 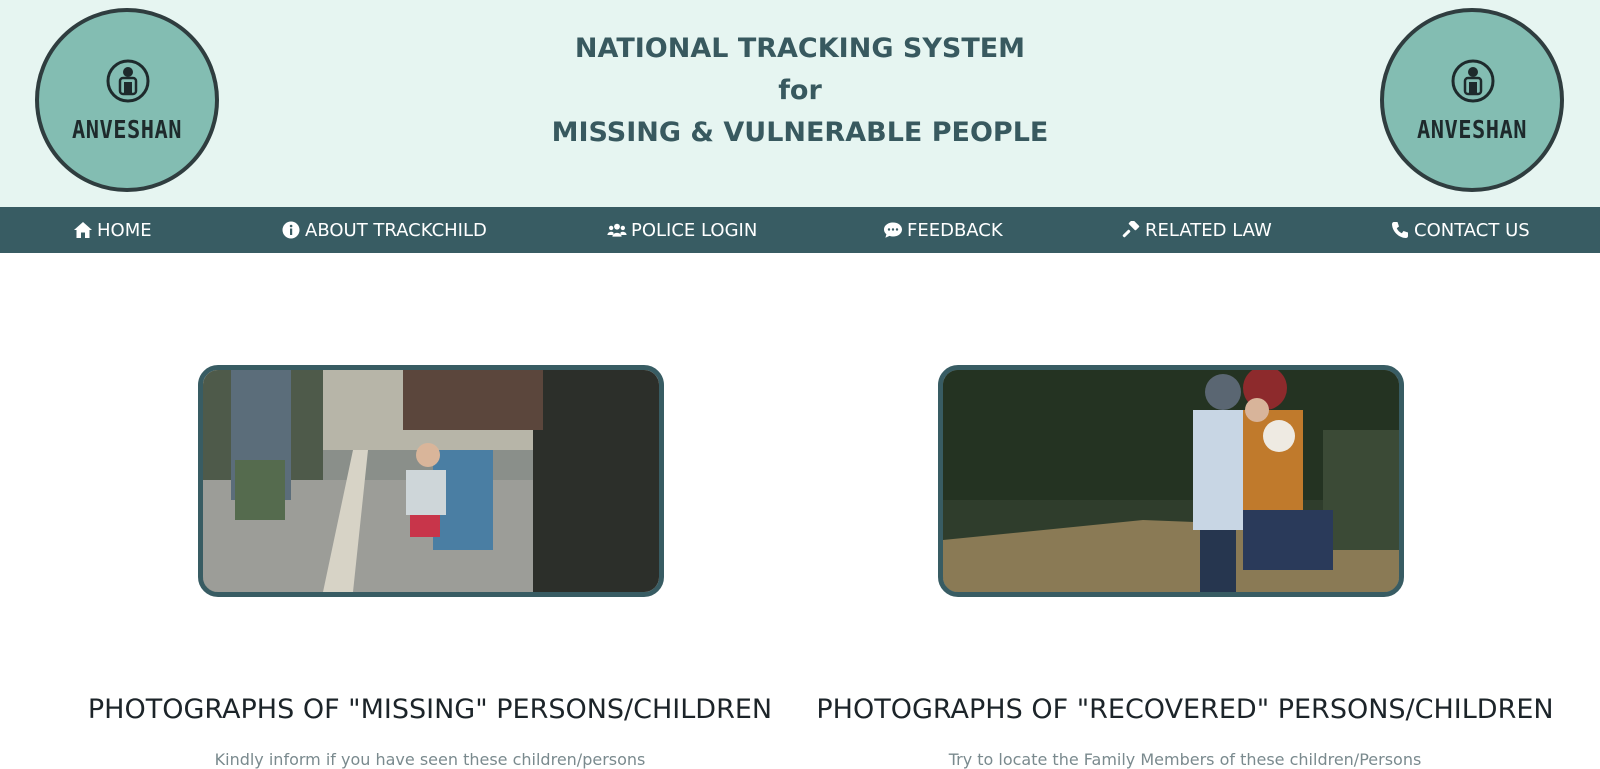 I want to click on crowd-railway-image, so click(x=431, y=481).